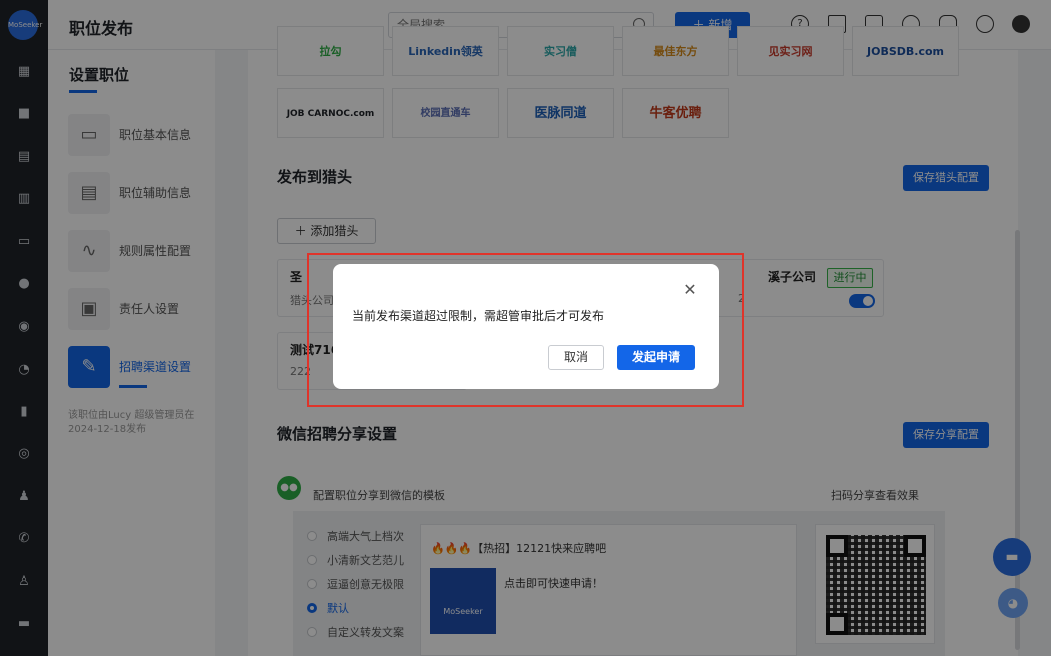 This screenshot has width=1051, height=656. Describe the element at coordinates (690, 290) in the screenshot. I see `close-icon: ✕` at that location.